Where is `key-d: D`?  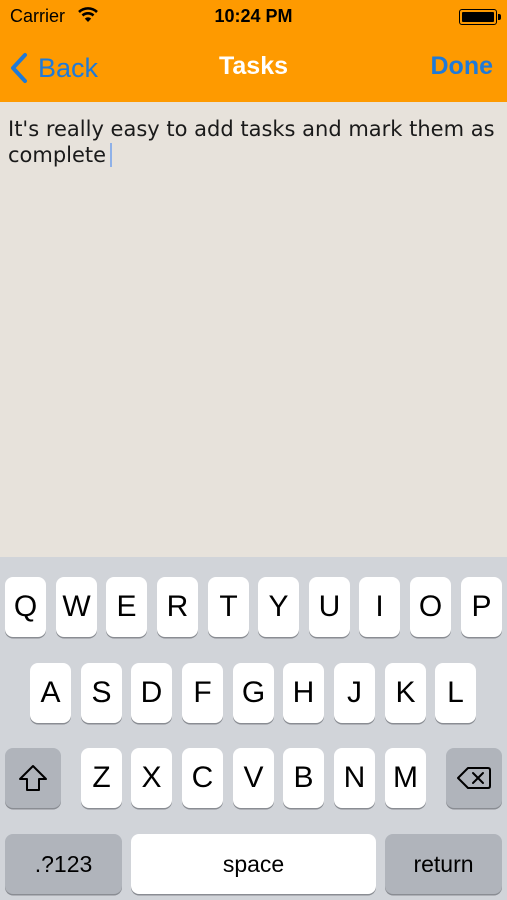
key-d: D is located at coordinates (151, 693).